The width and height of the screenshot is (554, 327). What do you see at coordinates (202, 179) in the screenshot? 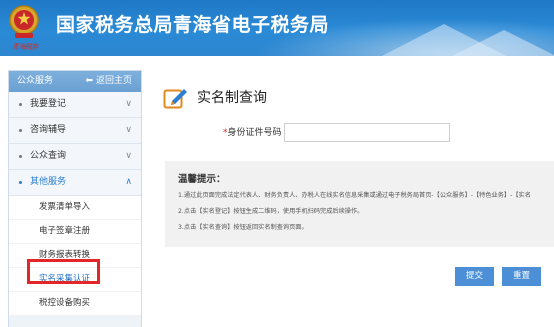
I see `tips-title: 温馨提示：` at bounding box center [202, 179].